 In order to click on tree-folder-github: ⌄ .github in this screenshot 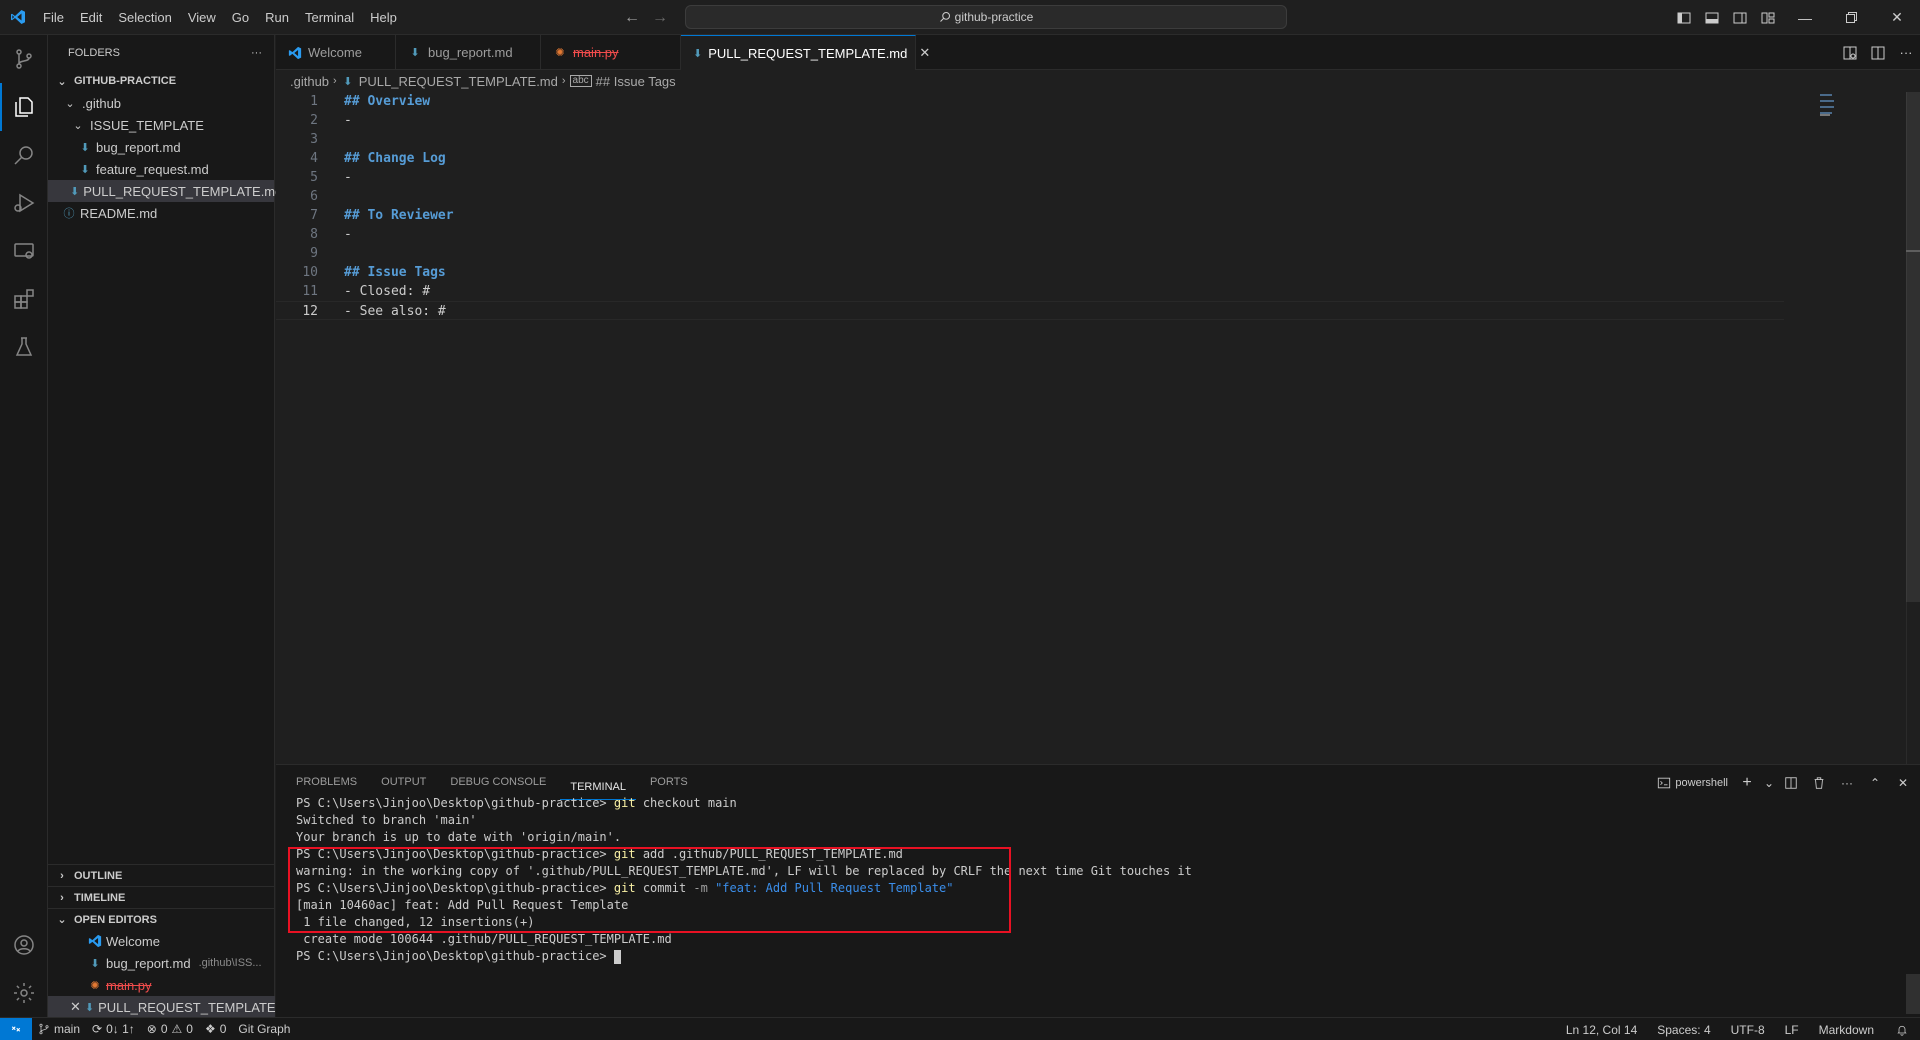, I will do `click(161, 103)`.